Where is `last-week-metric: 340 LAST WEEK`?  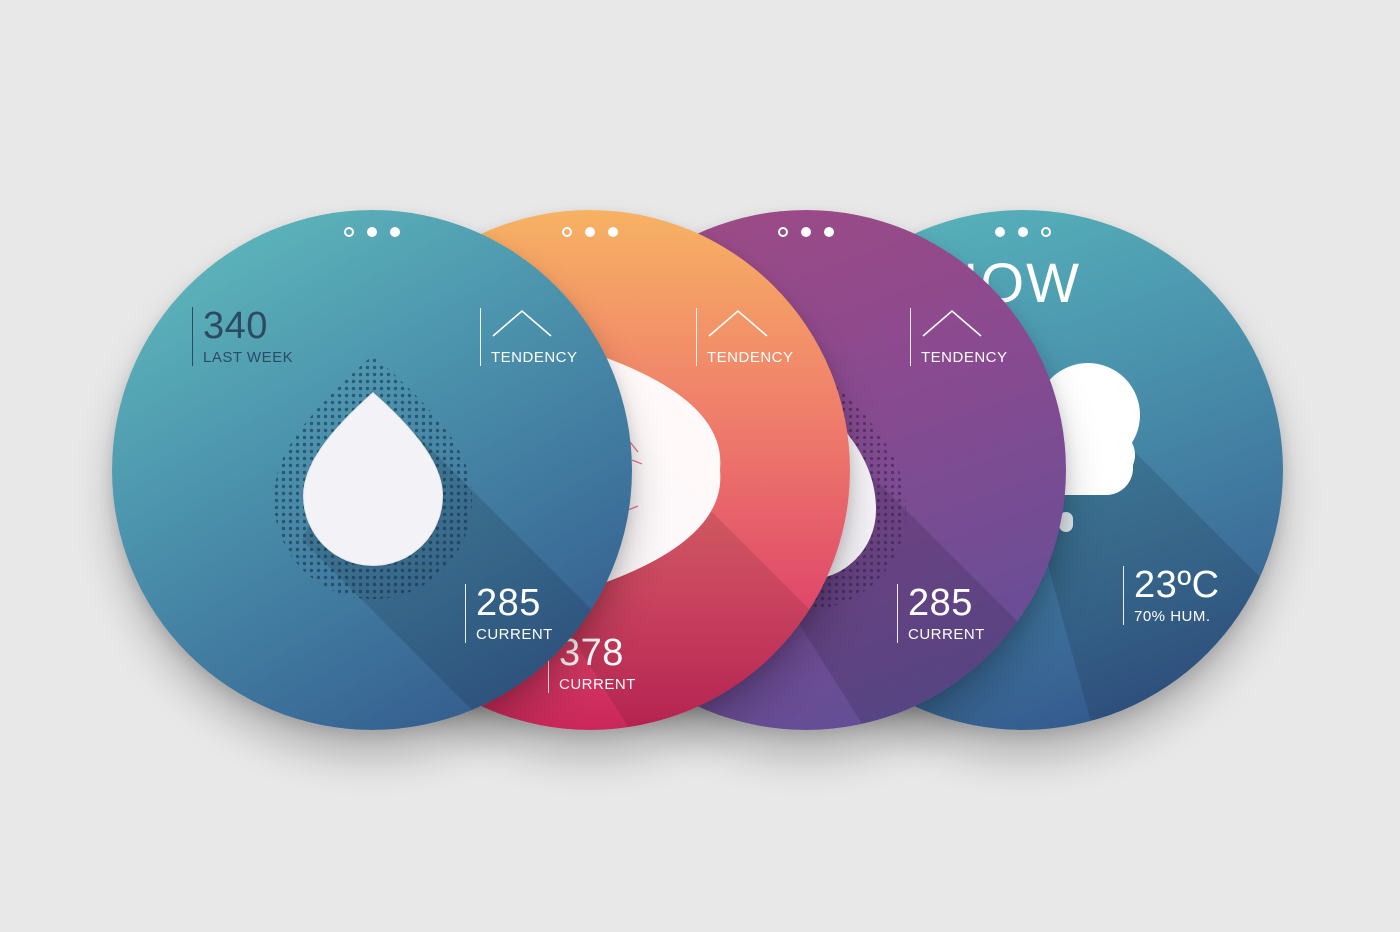 last-week-metric: 340 LAST WEEK is located at coordinates (242, 336).